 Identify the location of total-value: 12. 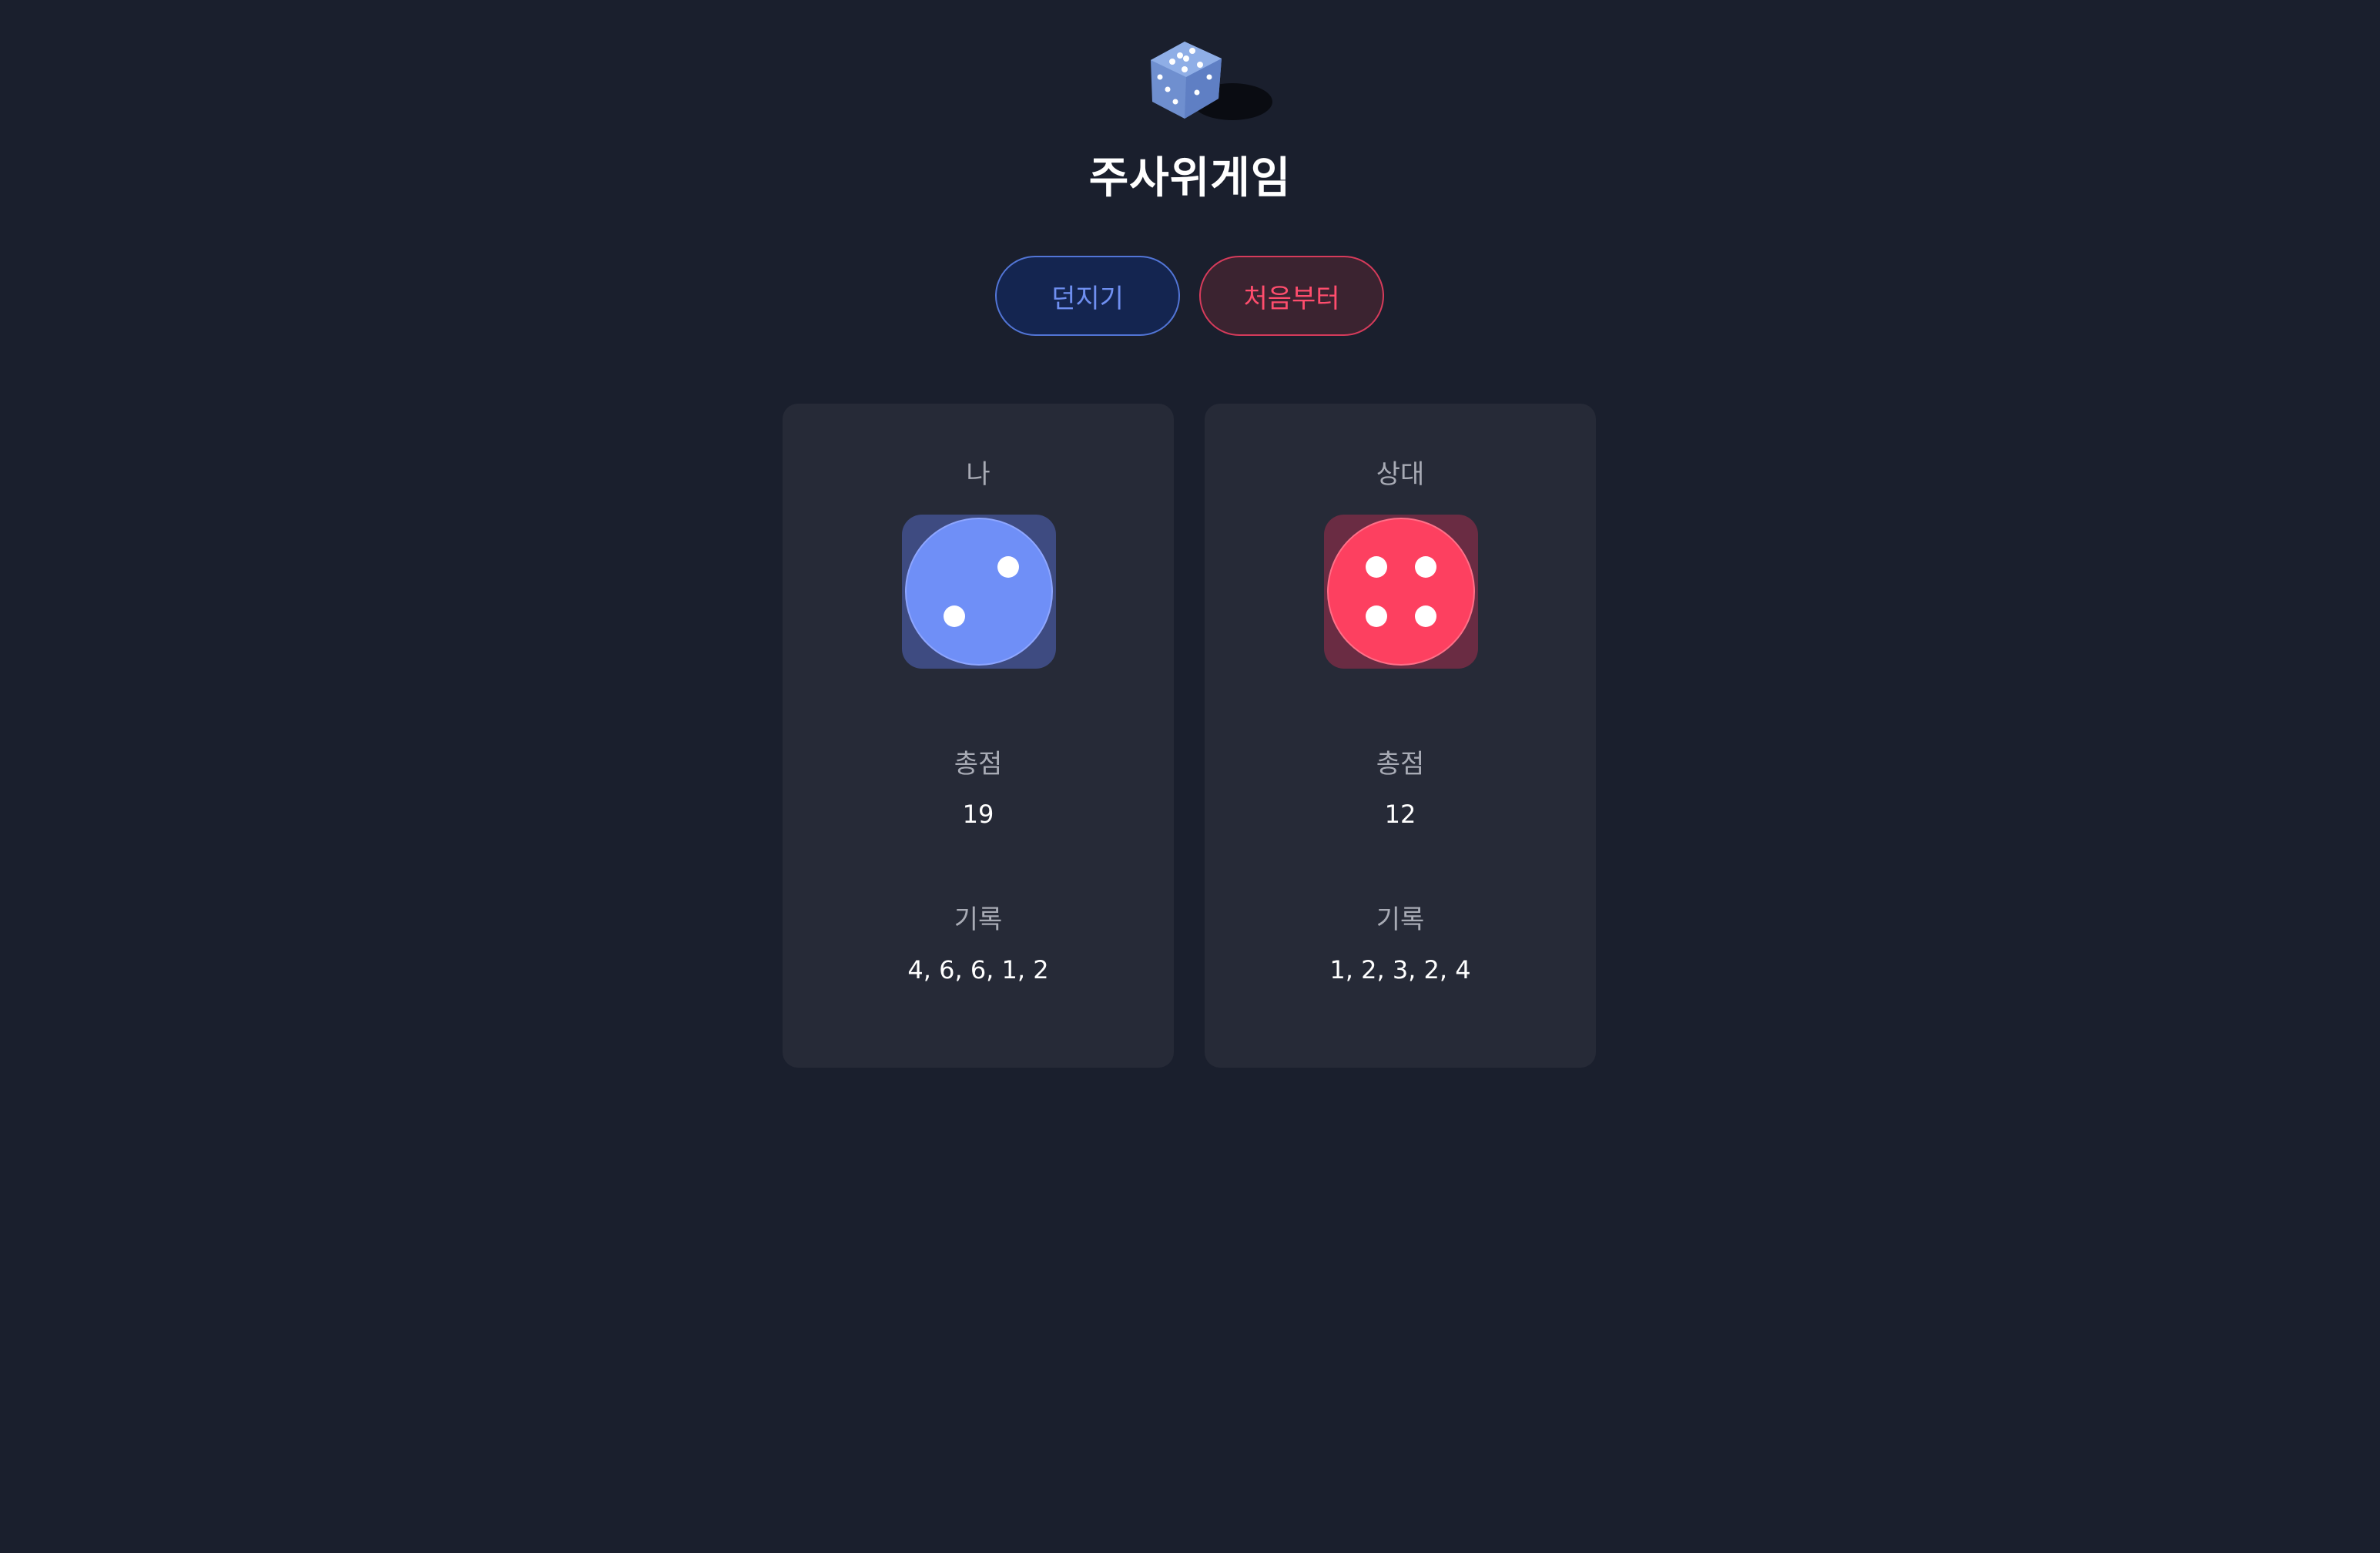
(1400, 815).